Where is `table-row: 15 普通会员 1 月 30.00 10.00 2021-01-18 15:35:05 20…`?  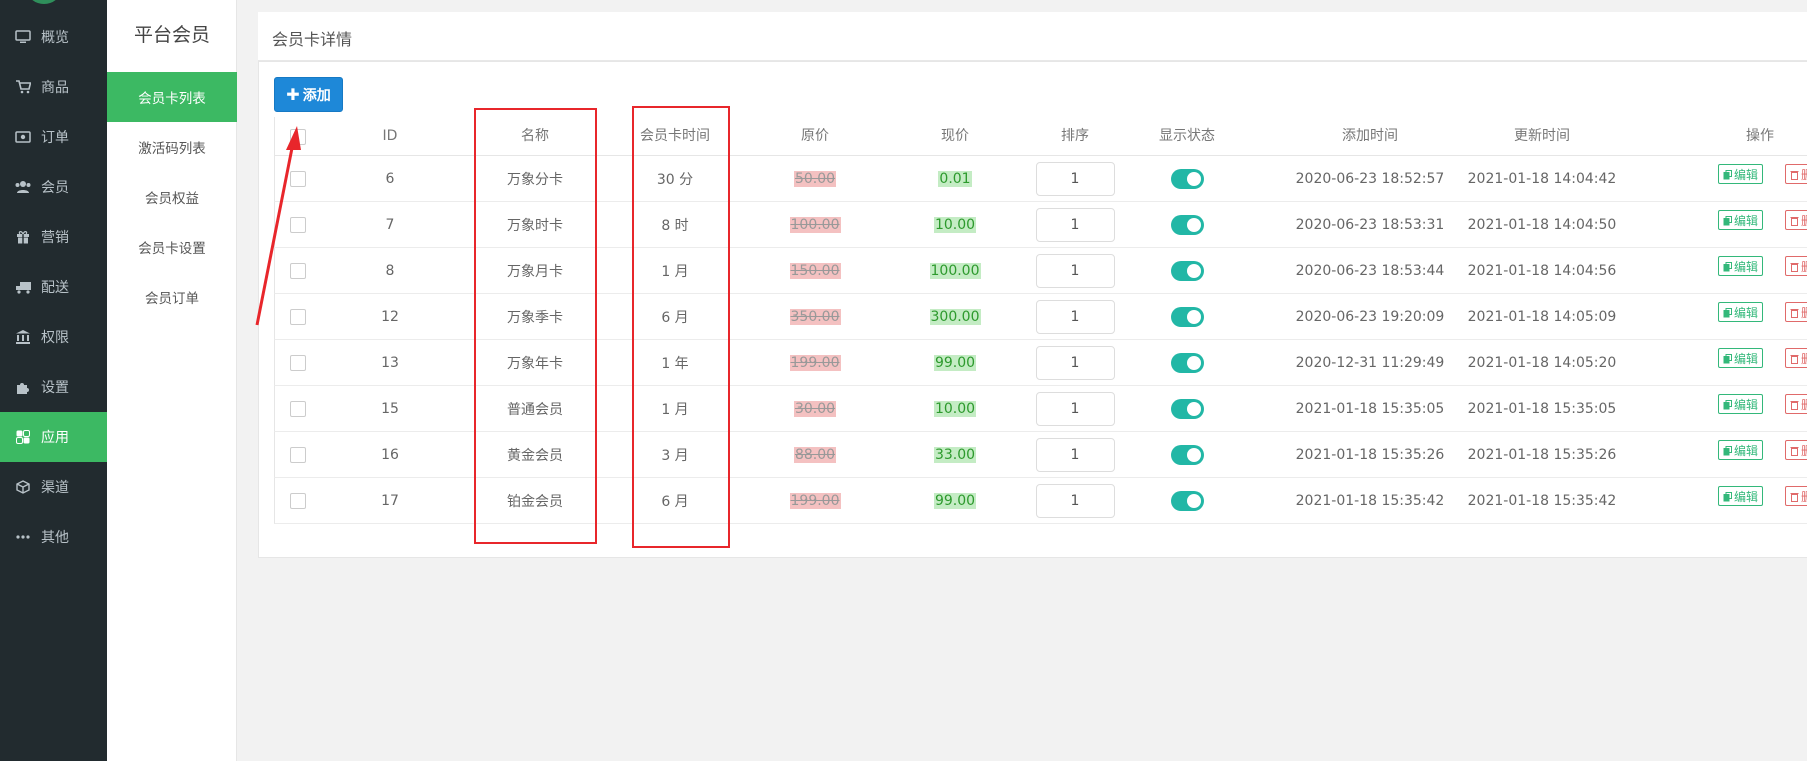
table-row: 15 普通会员 1 月 30.00 10.00 2021-01-18 15:35:05 20… is located at coordinates (1040, 409).